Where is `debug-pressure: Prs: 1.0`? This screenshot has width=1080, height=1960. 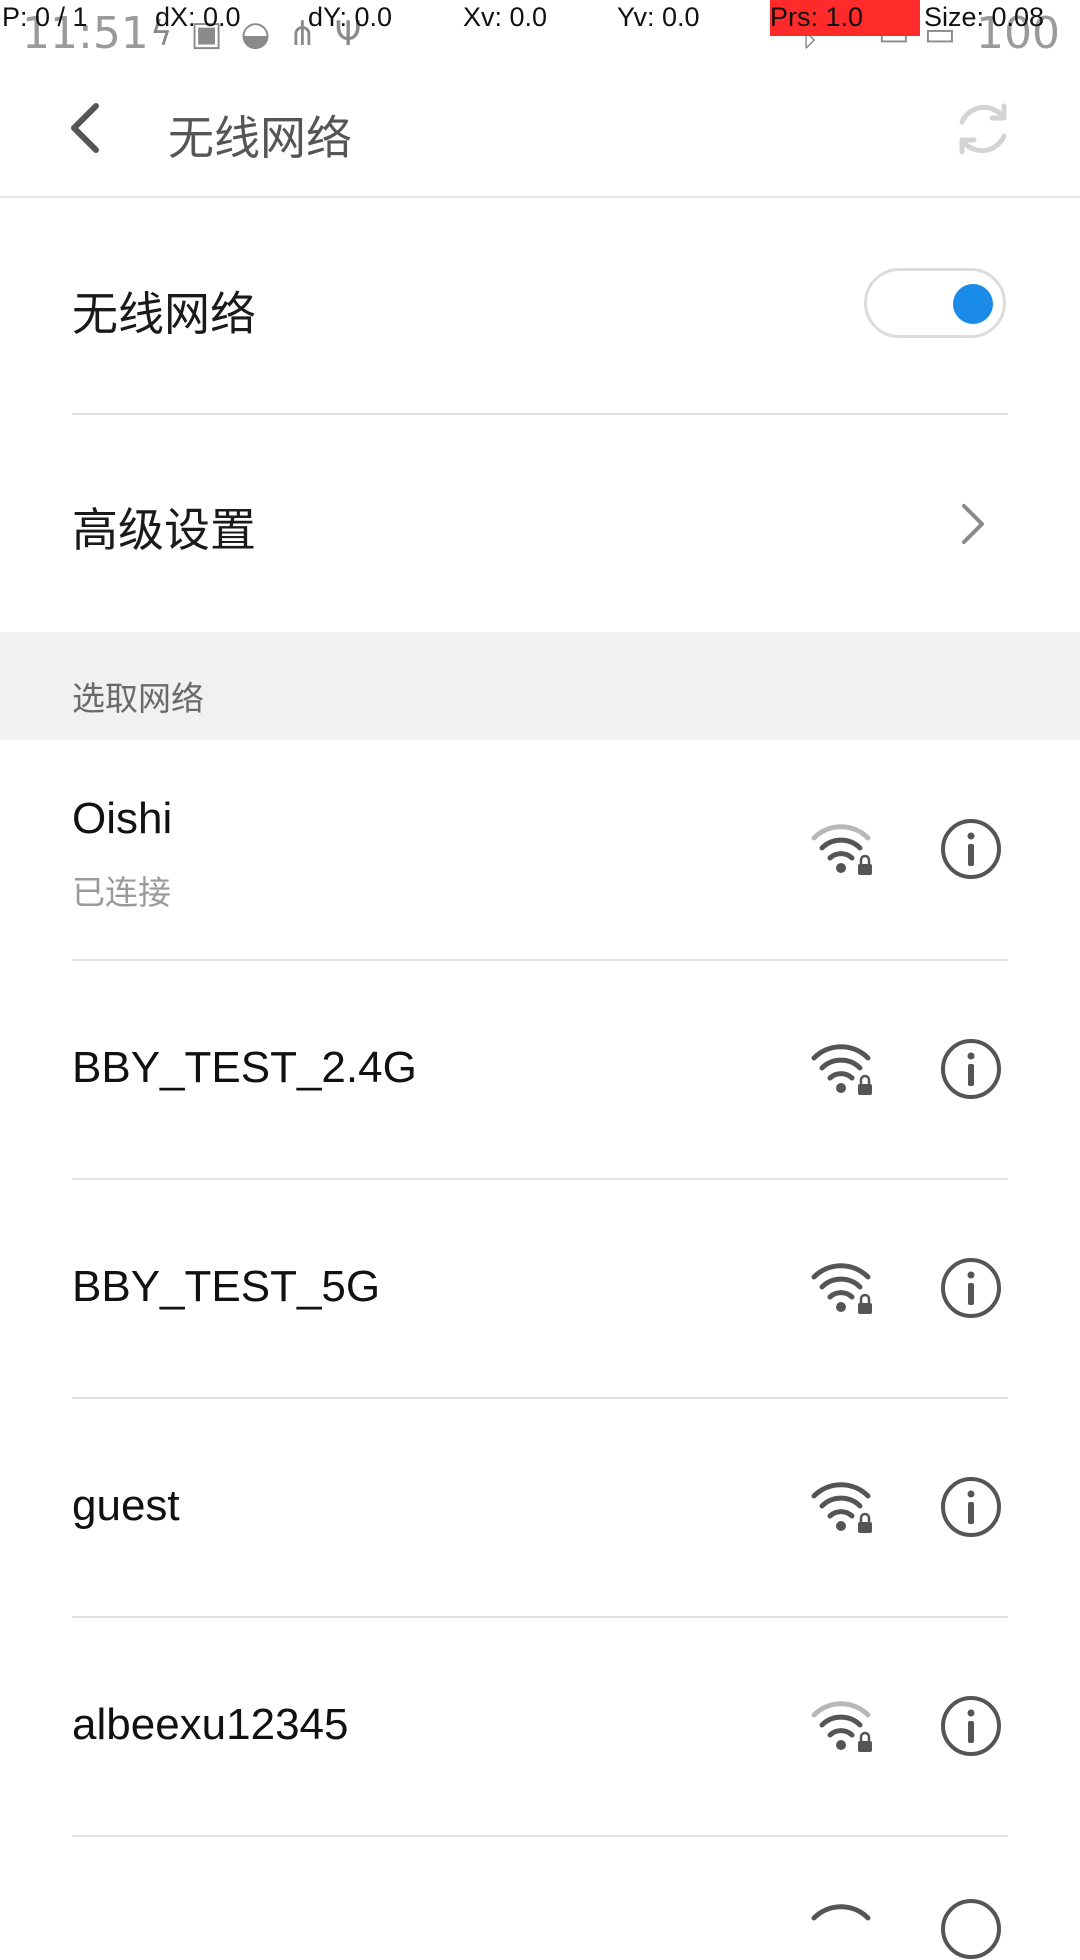
debug-pressure: Prs: 1.0 is located at coordinates (817, 17).